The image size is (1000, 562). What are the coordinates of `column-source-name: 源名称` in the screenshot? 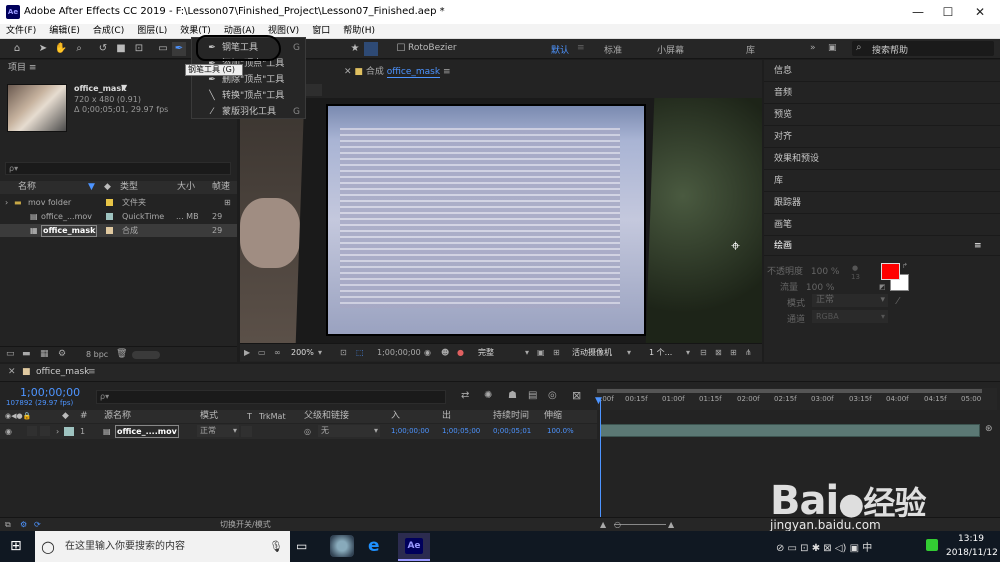 It's located at (117, 416).